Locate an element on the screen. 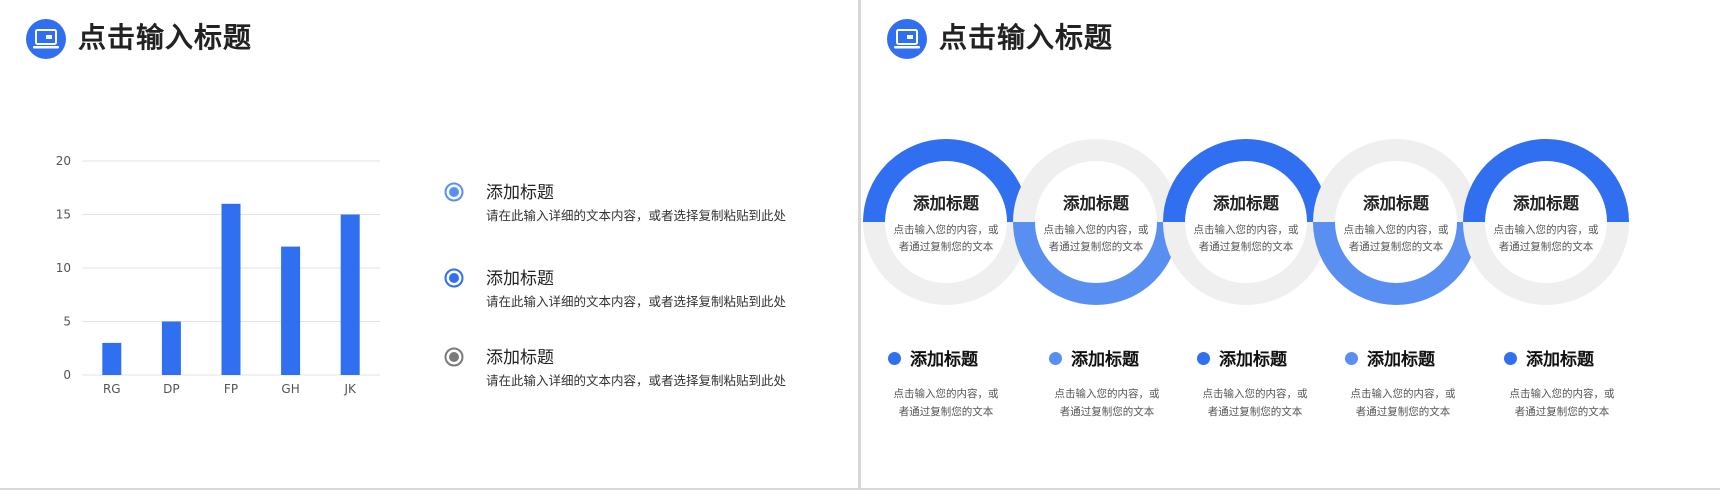  ring-label-4: 添加标题 点击输入您的内容，或 者通过复制您的文本 is located at coordinates (1396, 223).